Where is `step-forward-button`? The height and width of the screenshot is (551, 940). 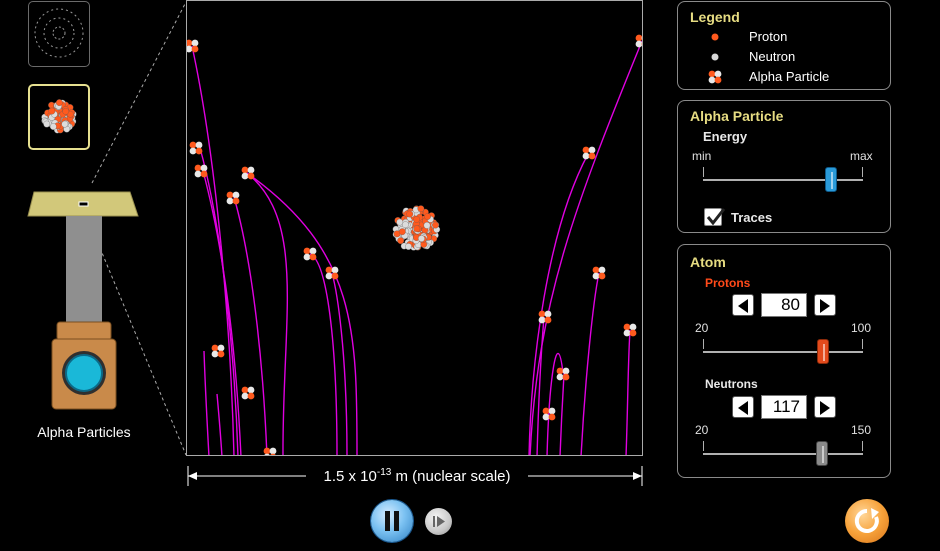 step-forward-button is located at coordinates (438, 521).